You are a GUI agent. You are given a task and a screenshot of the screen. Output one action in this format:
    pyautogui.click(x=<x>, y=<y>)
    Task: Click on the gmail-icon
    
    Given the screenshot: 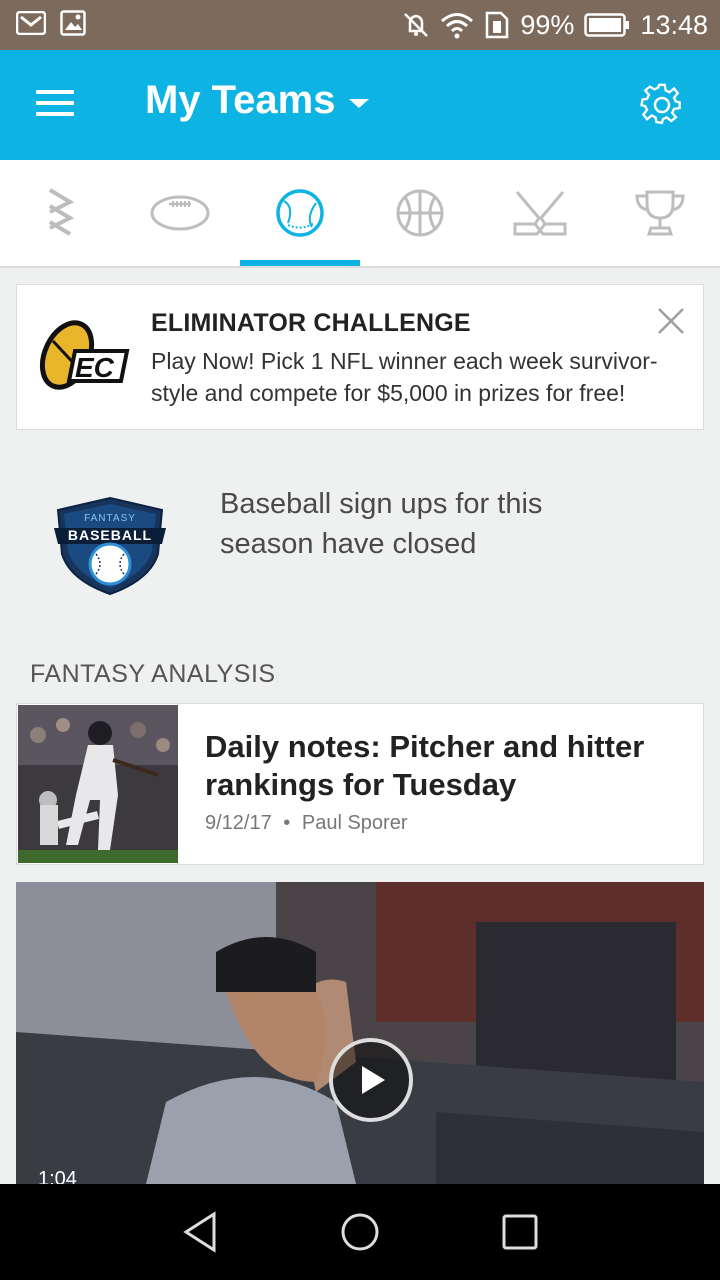 What is the action you would take?
    pyautogui.click(x=31, y=25)
    